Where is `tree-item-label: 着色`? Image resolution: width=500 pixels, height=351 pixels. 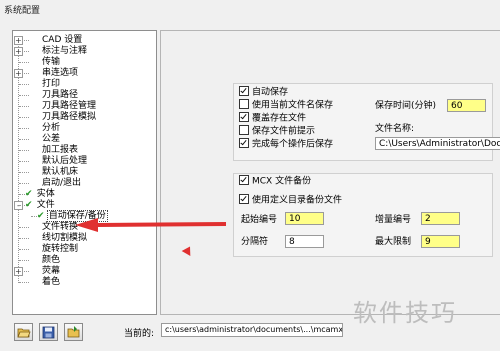 tree-item-label: 着色 is located at coordinates (51, 282).